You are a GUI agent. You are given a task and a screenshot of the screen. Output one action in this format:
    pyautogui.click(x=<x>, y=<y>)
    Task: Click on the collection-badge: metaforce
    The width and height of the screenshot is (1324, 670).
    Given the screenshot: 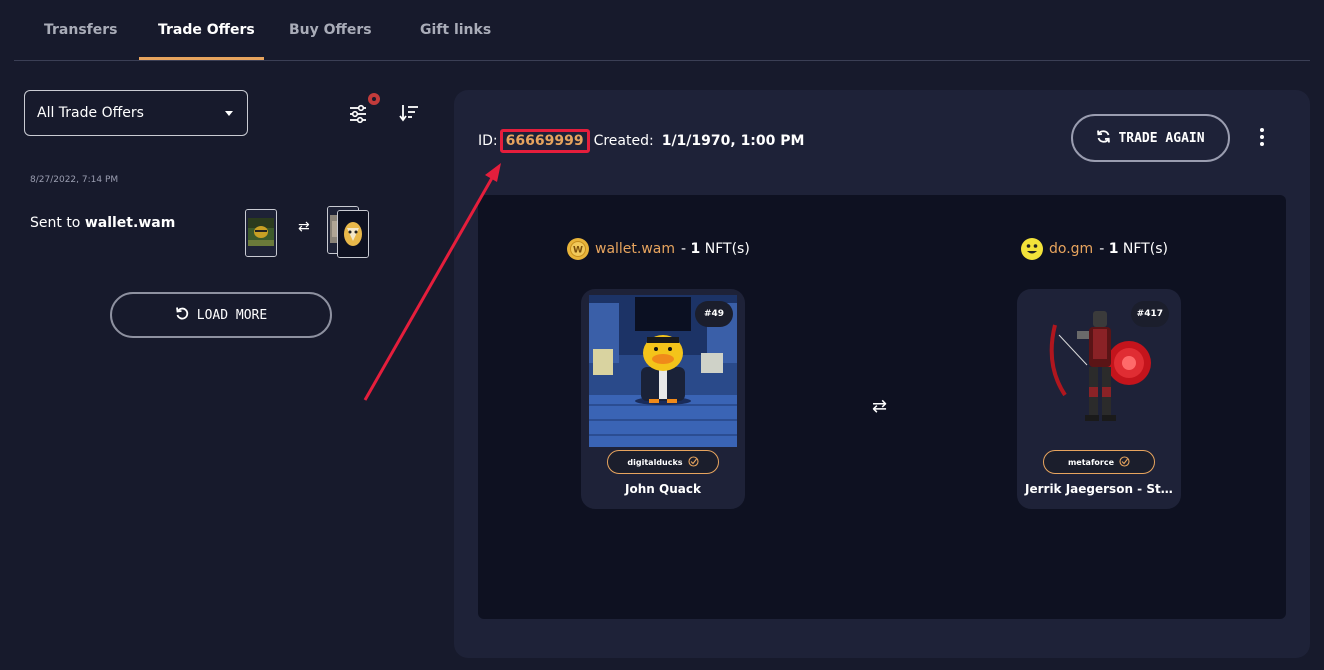 What is the action you would take?
    pyautogui.click(x=1099, y=462)
    